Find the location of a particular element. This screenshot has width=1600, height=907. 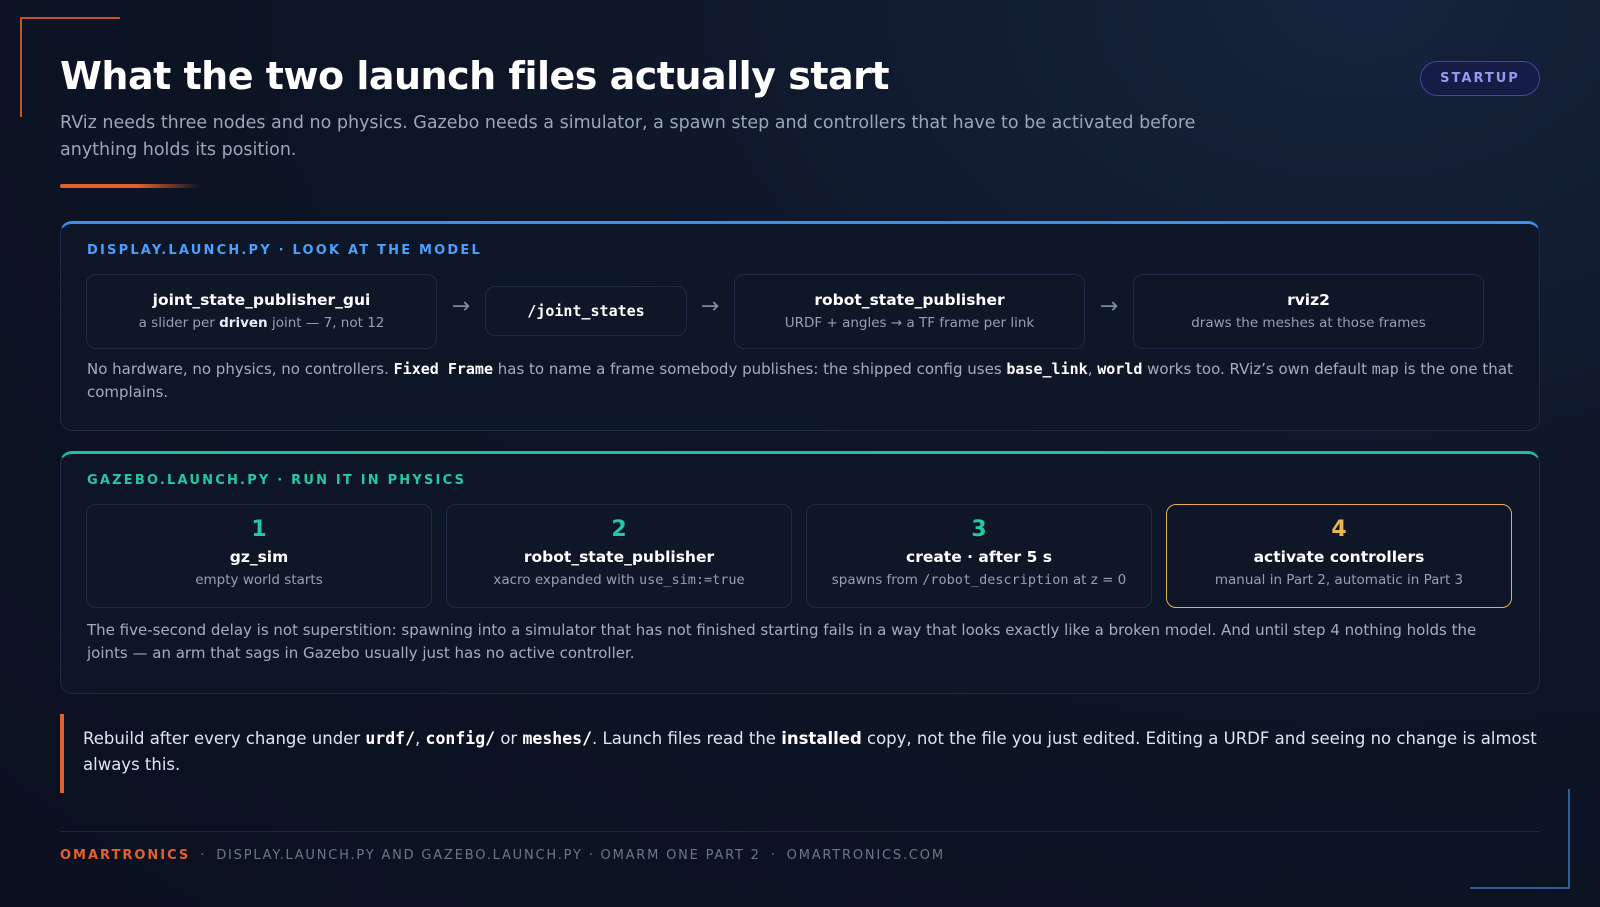

step-title: gz_sim is located at coordinates (259, 557).